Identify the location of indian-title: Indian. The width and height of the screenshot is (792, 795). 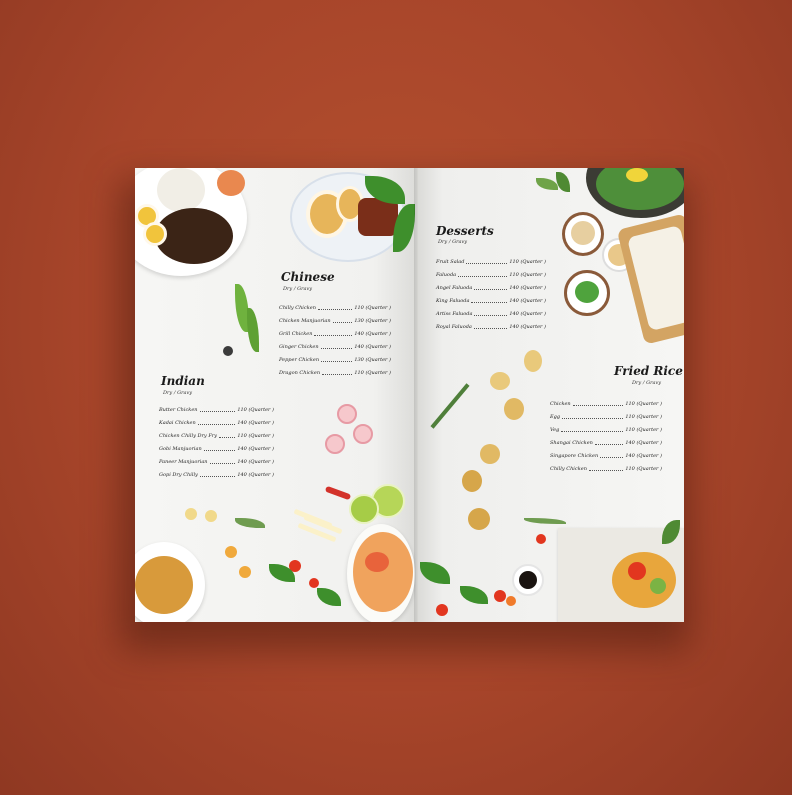
(183, 381).